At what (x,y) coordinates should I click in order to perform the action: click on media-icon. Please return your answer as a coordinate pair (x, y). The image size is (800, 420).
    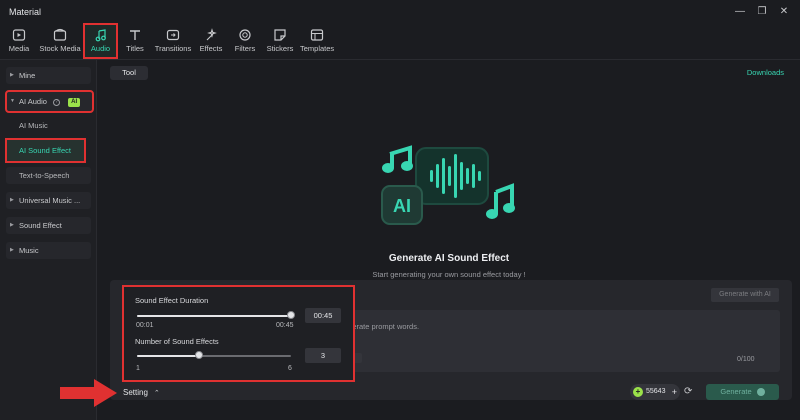
    Looking at the image, I should click on (19, 35).